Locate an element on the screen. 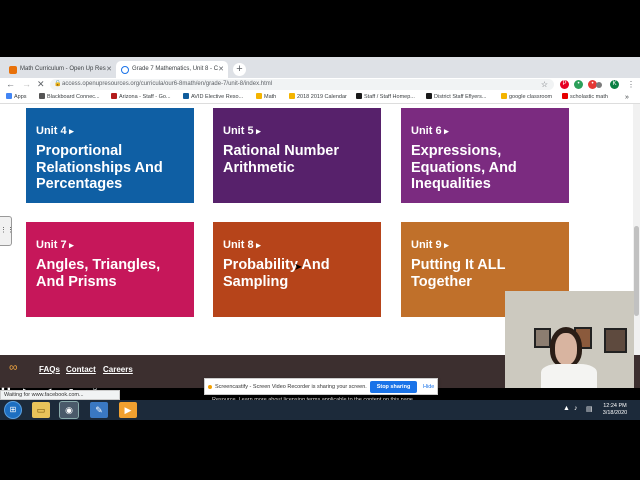 Image resolution: width=640 pixels, height=480 pixels. stop-loading-icon: ✕ is located at coordinates (41, 84).